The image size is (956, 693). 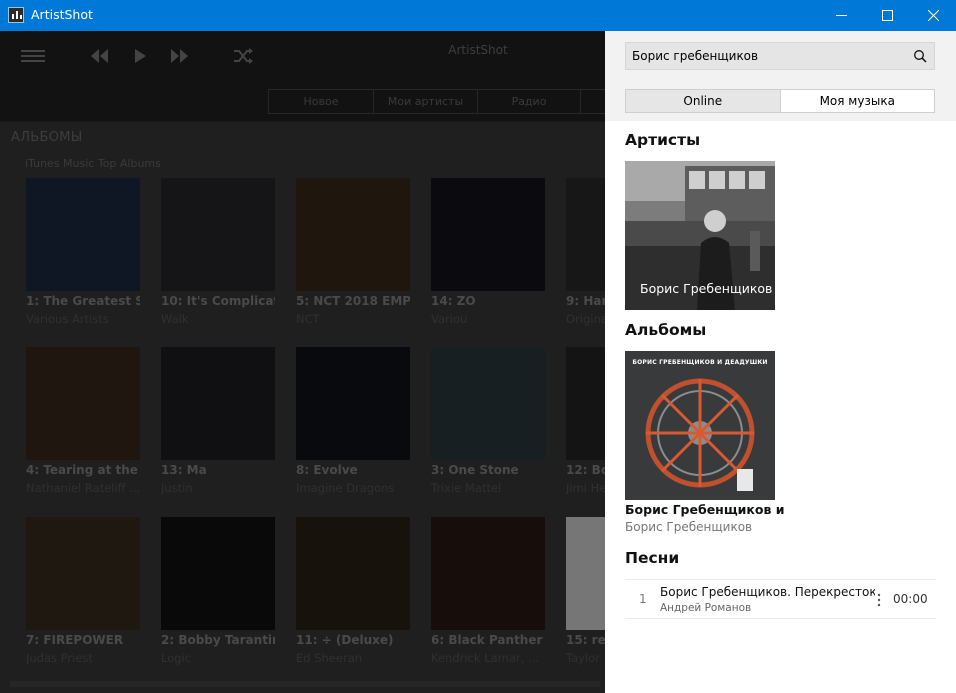 I want to click on album-tile: 2: Bobby Tarantin... Logic, so click(x=218, y=593).